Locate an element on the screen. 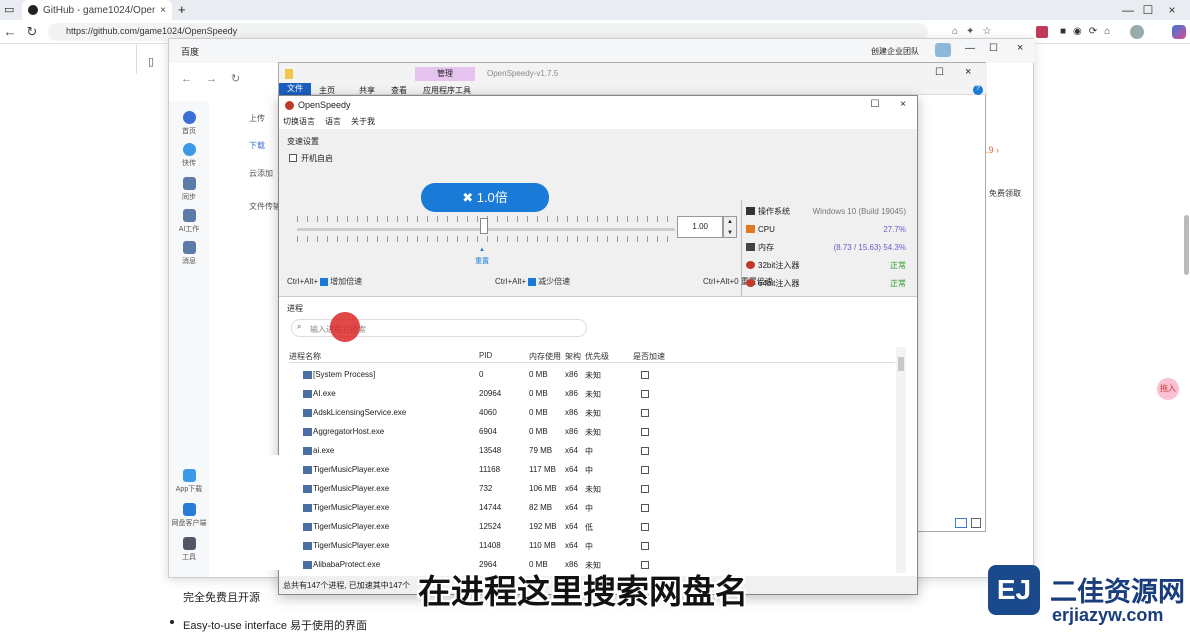 The height and width of the screenshot is (639, 1190). table-row: ai.exe 13548 79 MB x64 中 is located at coordinates (592, 450).